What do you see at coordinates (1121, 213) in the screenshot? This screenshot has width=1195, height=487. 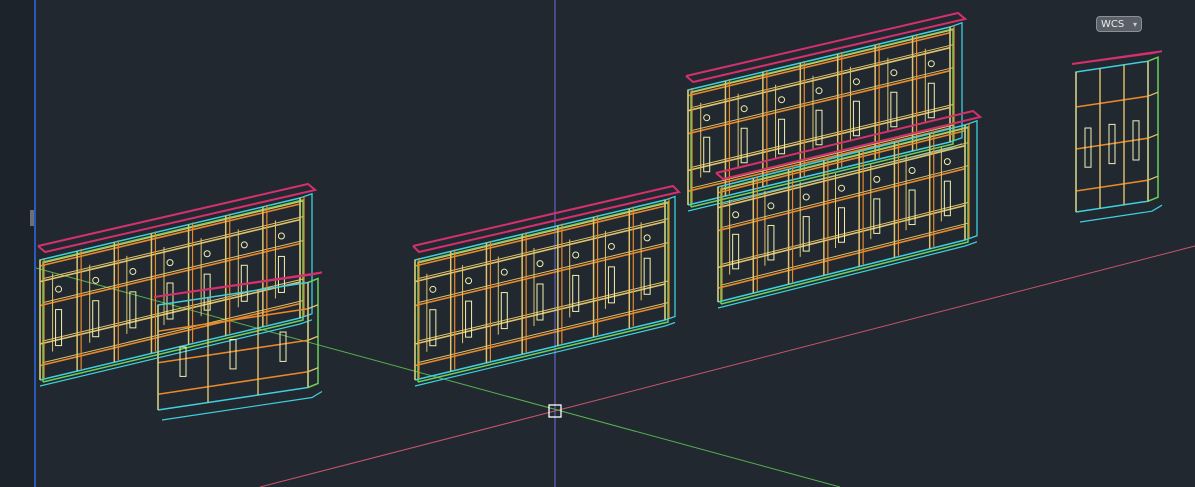 I see `base-outline` at bounding box center [1121, 213].